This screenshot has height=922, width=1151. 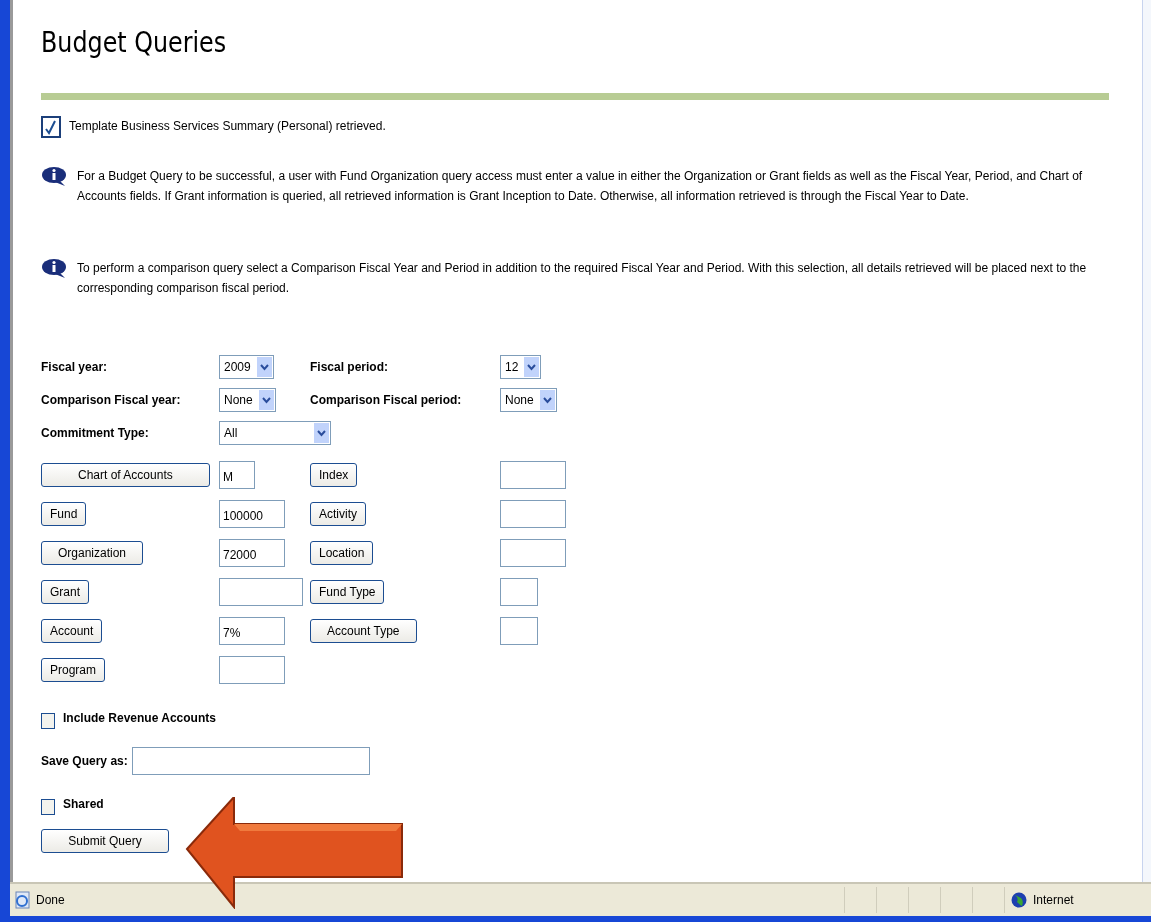 I want to click on field-label: Fiscal period:, so click(x=350, y=366).